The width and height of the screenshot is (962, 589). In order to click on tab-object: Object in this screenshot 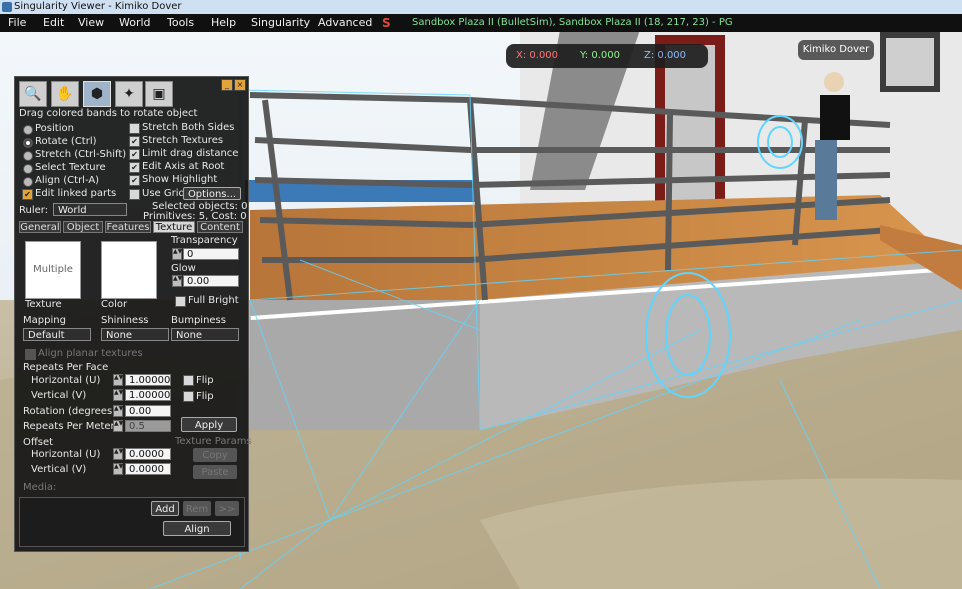, I will do `click(83, 227)`.